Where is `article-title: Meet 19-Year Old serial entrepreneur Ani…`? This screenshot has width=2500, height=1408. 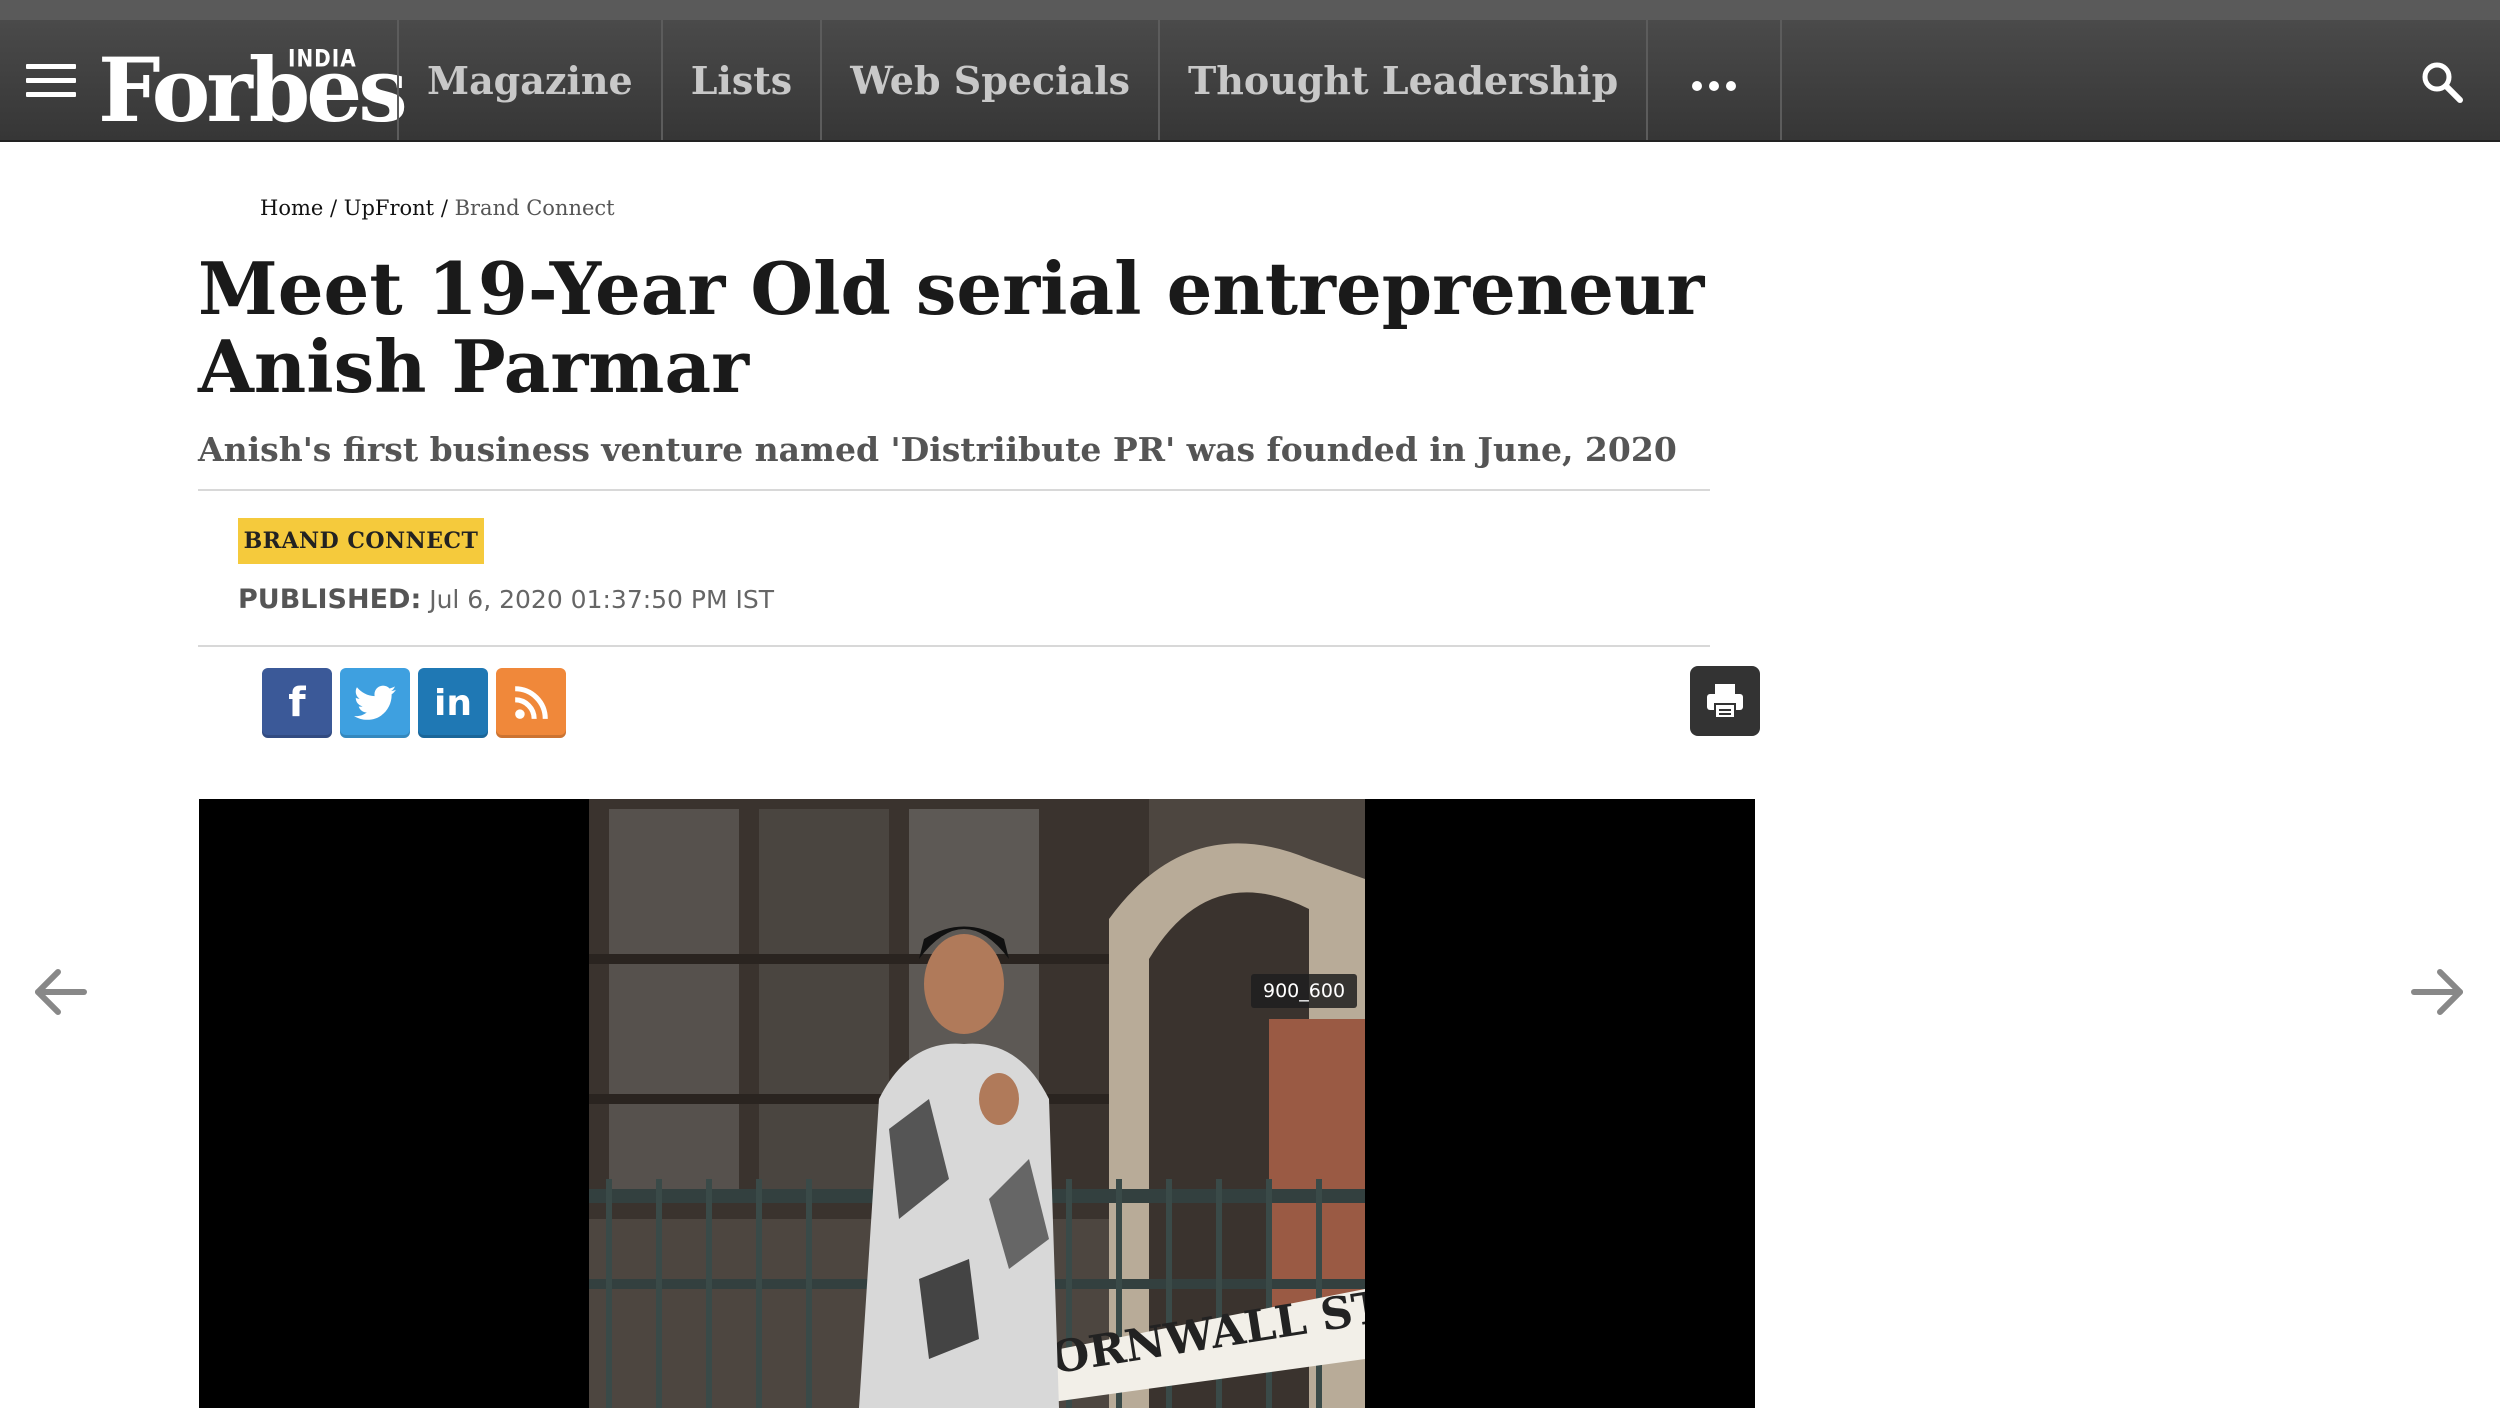
article-title: Meet 19-Year Old serial entrepreneur Ani… is located at coordinates (951, 327).